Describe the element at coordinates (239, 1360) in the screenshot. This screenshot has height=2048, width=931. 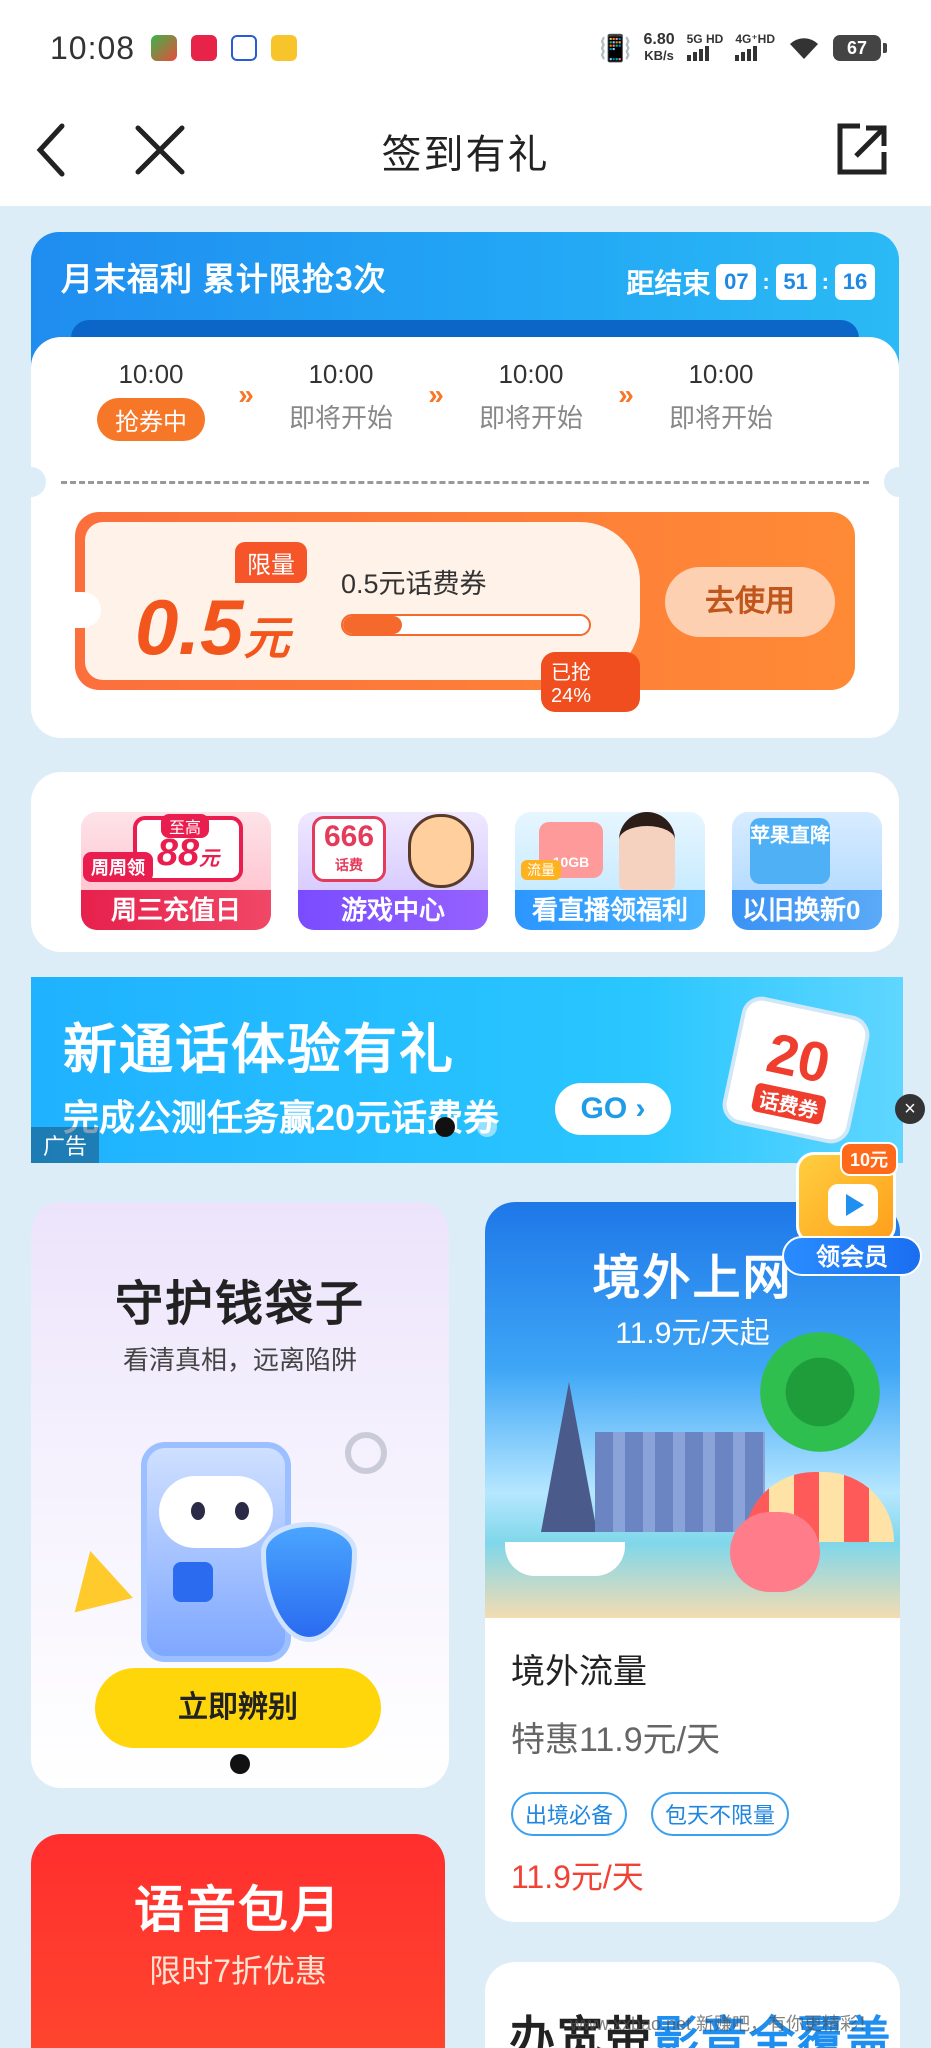
I see `anti-fraud-subtitle: 看清真相，远离陷阱` at that location.